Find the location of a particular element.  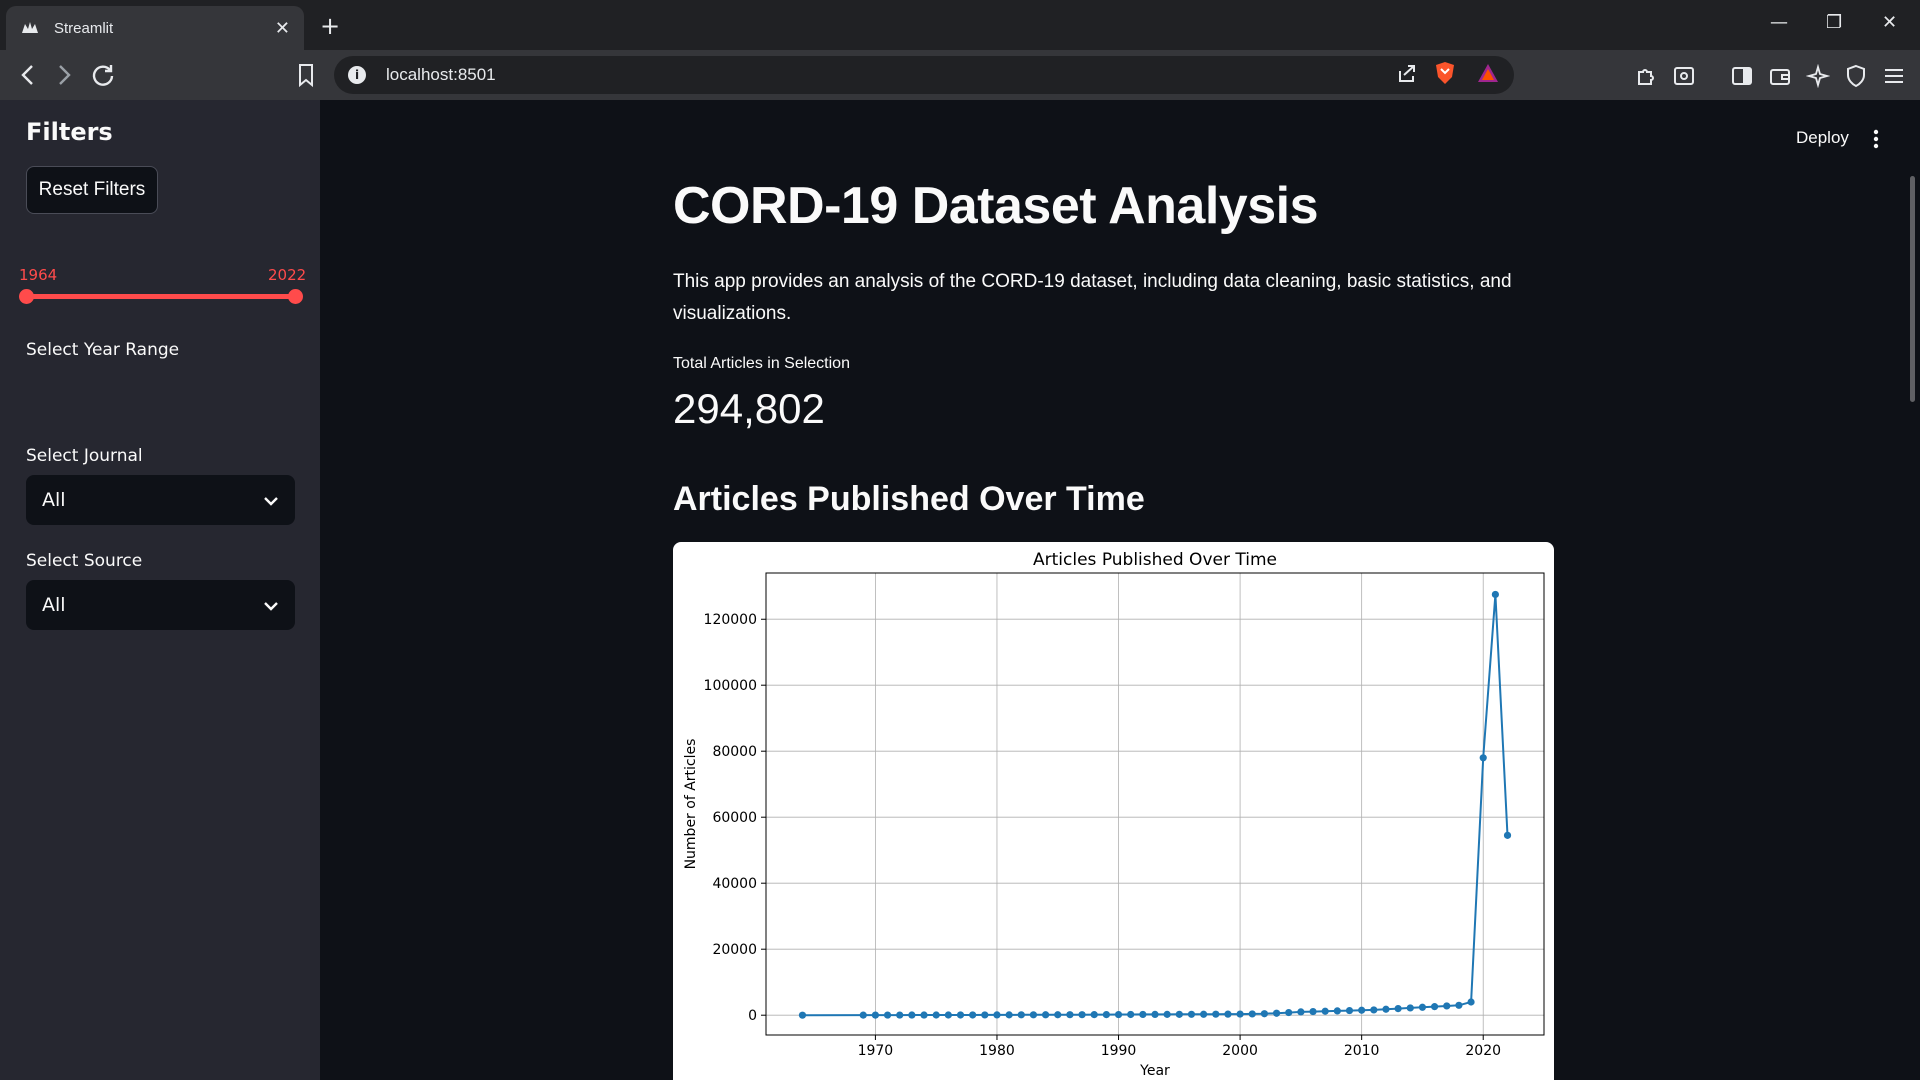

close-window-icon: ✕ is located at coordinates (1889, 22).